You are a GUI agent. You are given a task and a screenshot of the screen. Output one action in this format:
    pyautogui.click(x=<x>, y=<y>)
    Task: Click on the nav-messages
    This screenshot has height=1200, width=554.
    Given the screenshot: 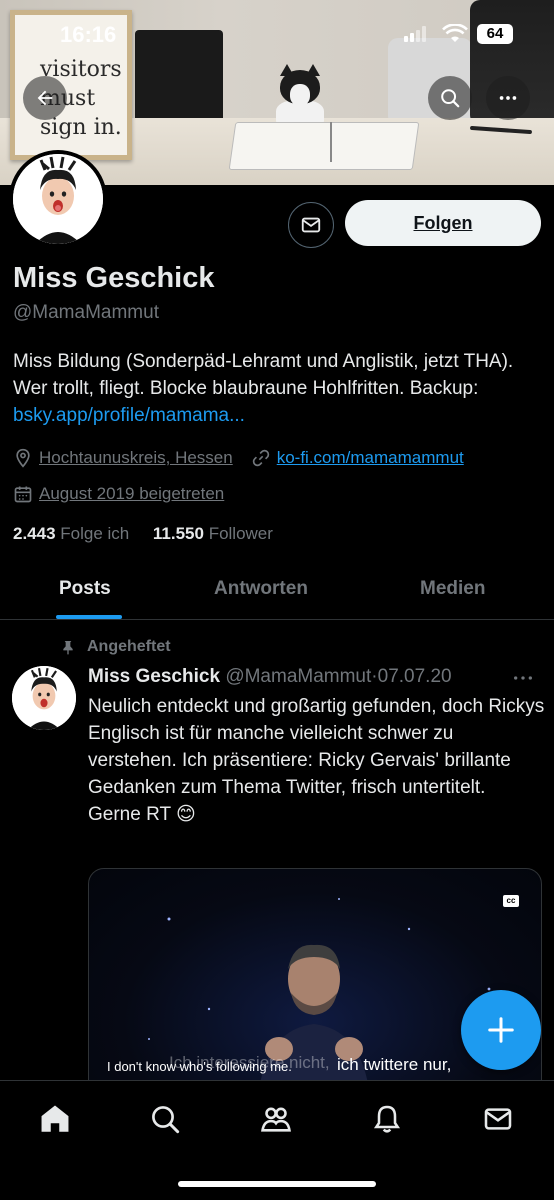 What is the action you would take?
    pyautogui.click(x=498, y=1119)
    